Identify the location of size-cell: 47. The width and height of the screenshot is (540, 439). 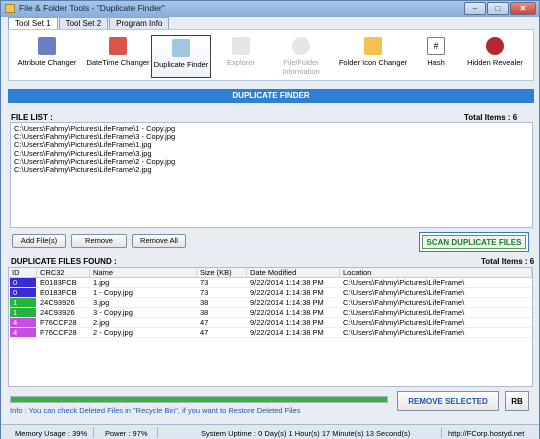
(204, 332).